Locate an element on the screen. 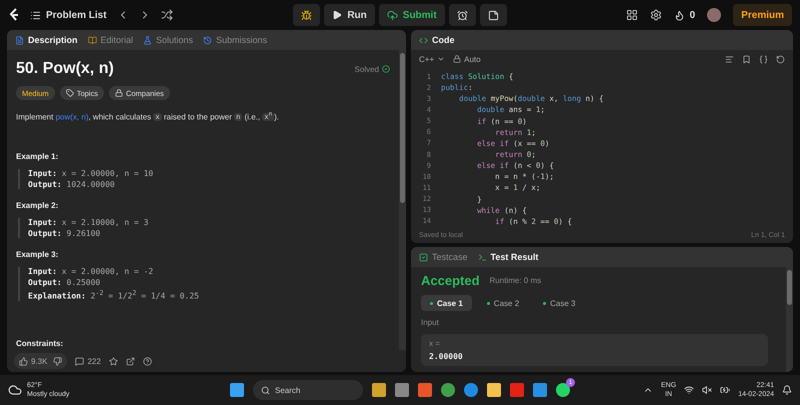 The width and height of the screenshot is (800, 405). code-icon is located at coordinates (423, 40).